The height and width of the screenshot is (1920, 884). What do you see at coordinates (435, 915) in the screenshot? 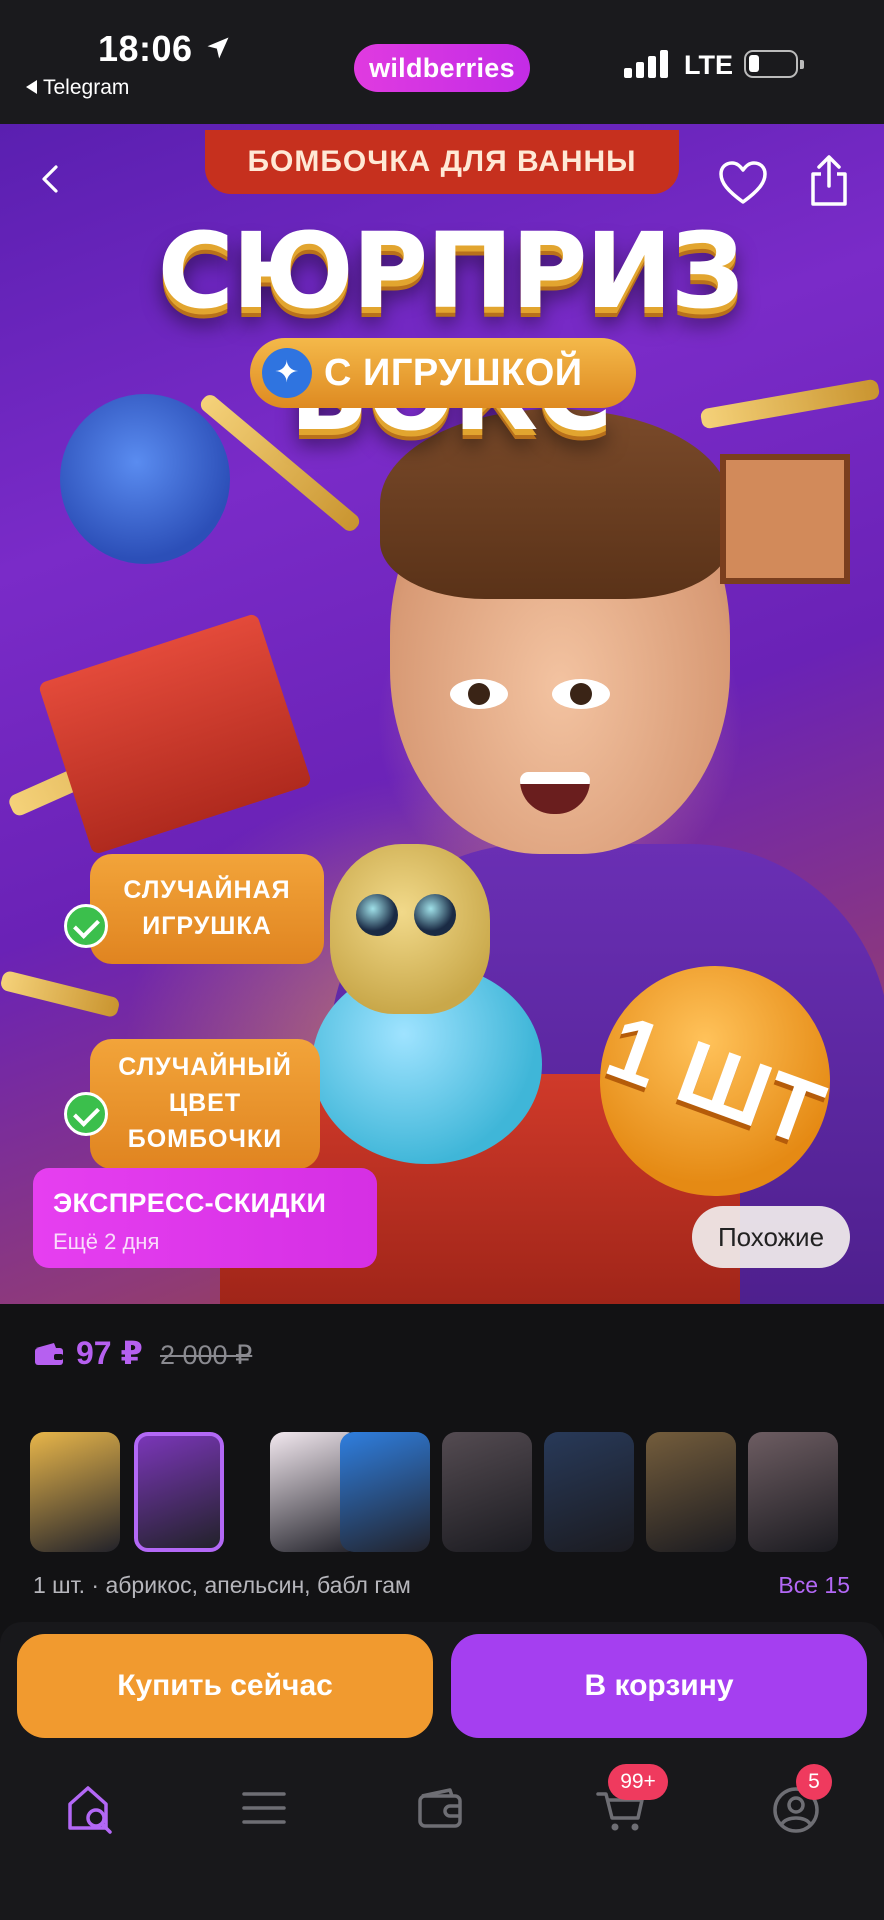
I see `toy-eye-right` at bounding box center [435, 915].